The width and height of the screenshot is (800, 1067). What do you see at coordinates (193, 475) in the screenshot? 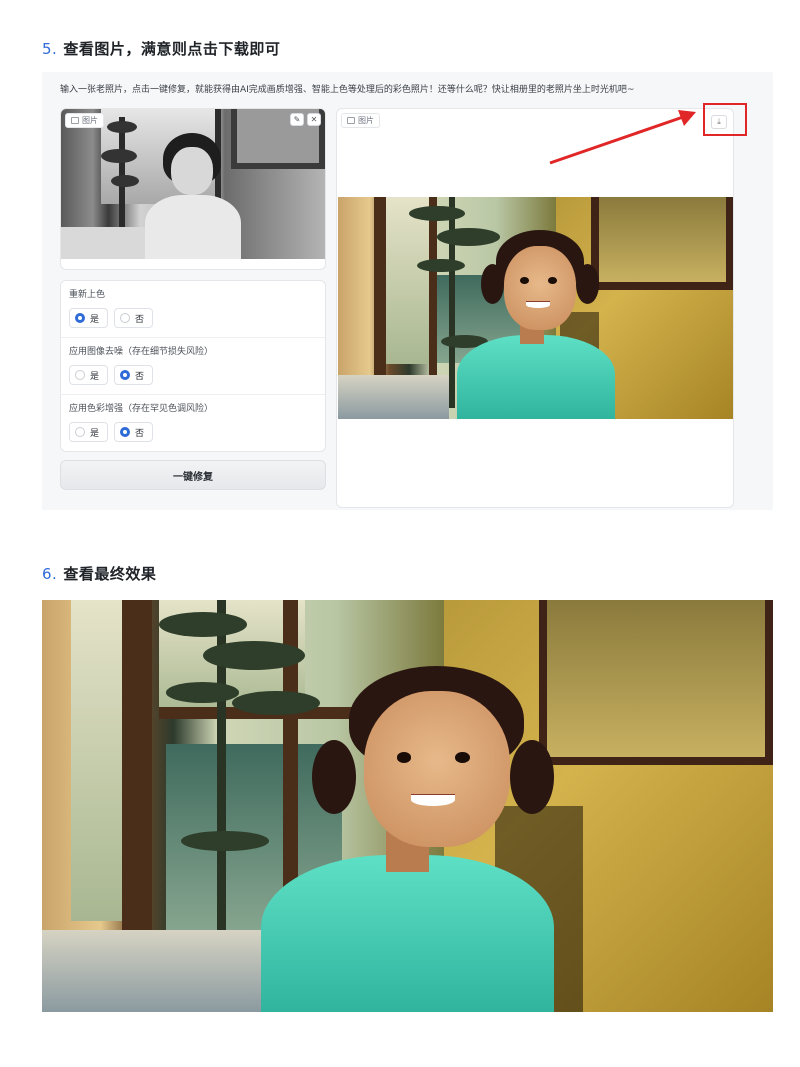
I see `one-click-fix-button: 一键修复` at bounding box center [193, 475].